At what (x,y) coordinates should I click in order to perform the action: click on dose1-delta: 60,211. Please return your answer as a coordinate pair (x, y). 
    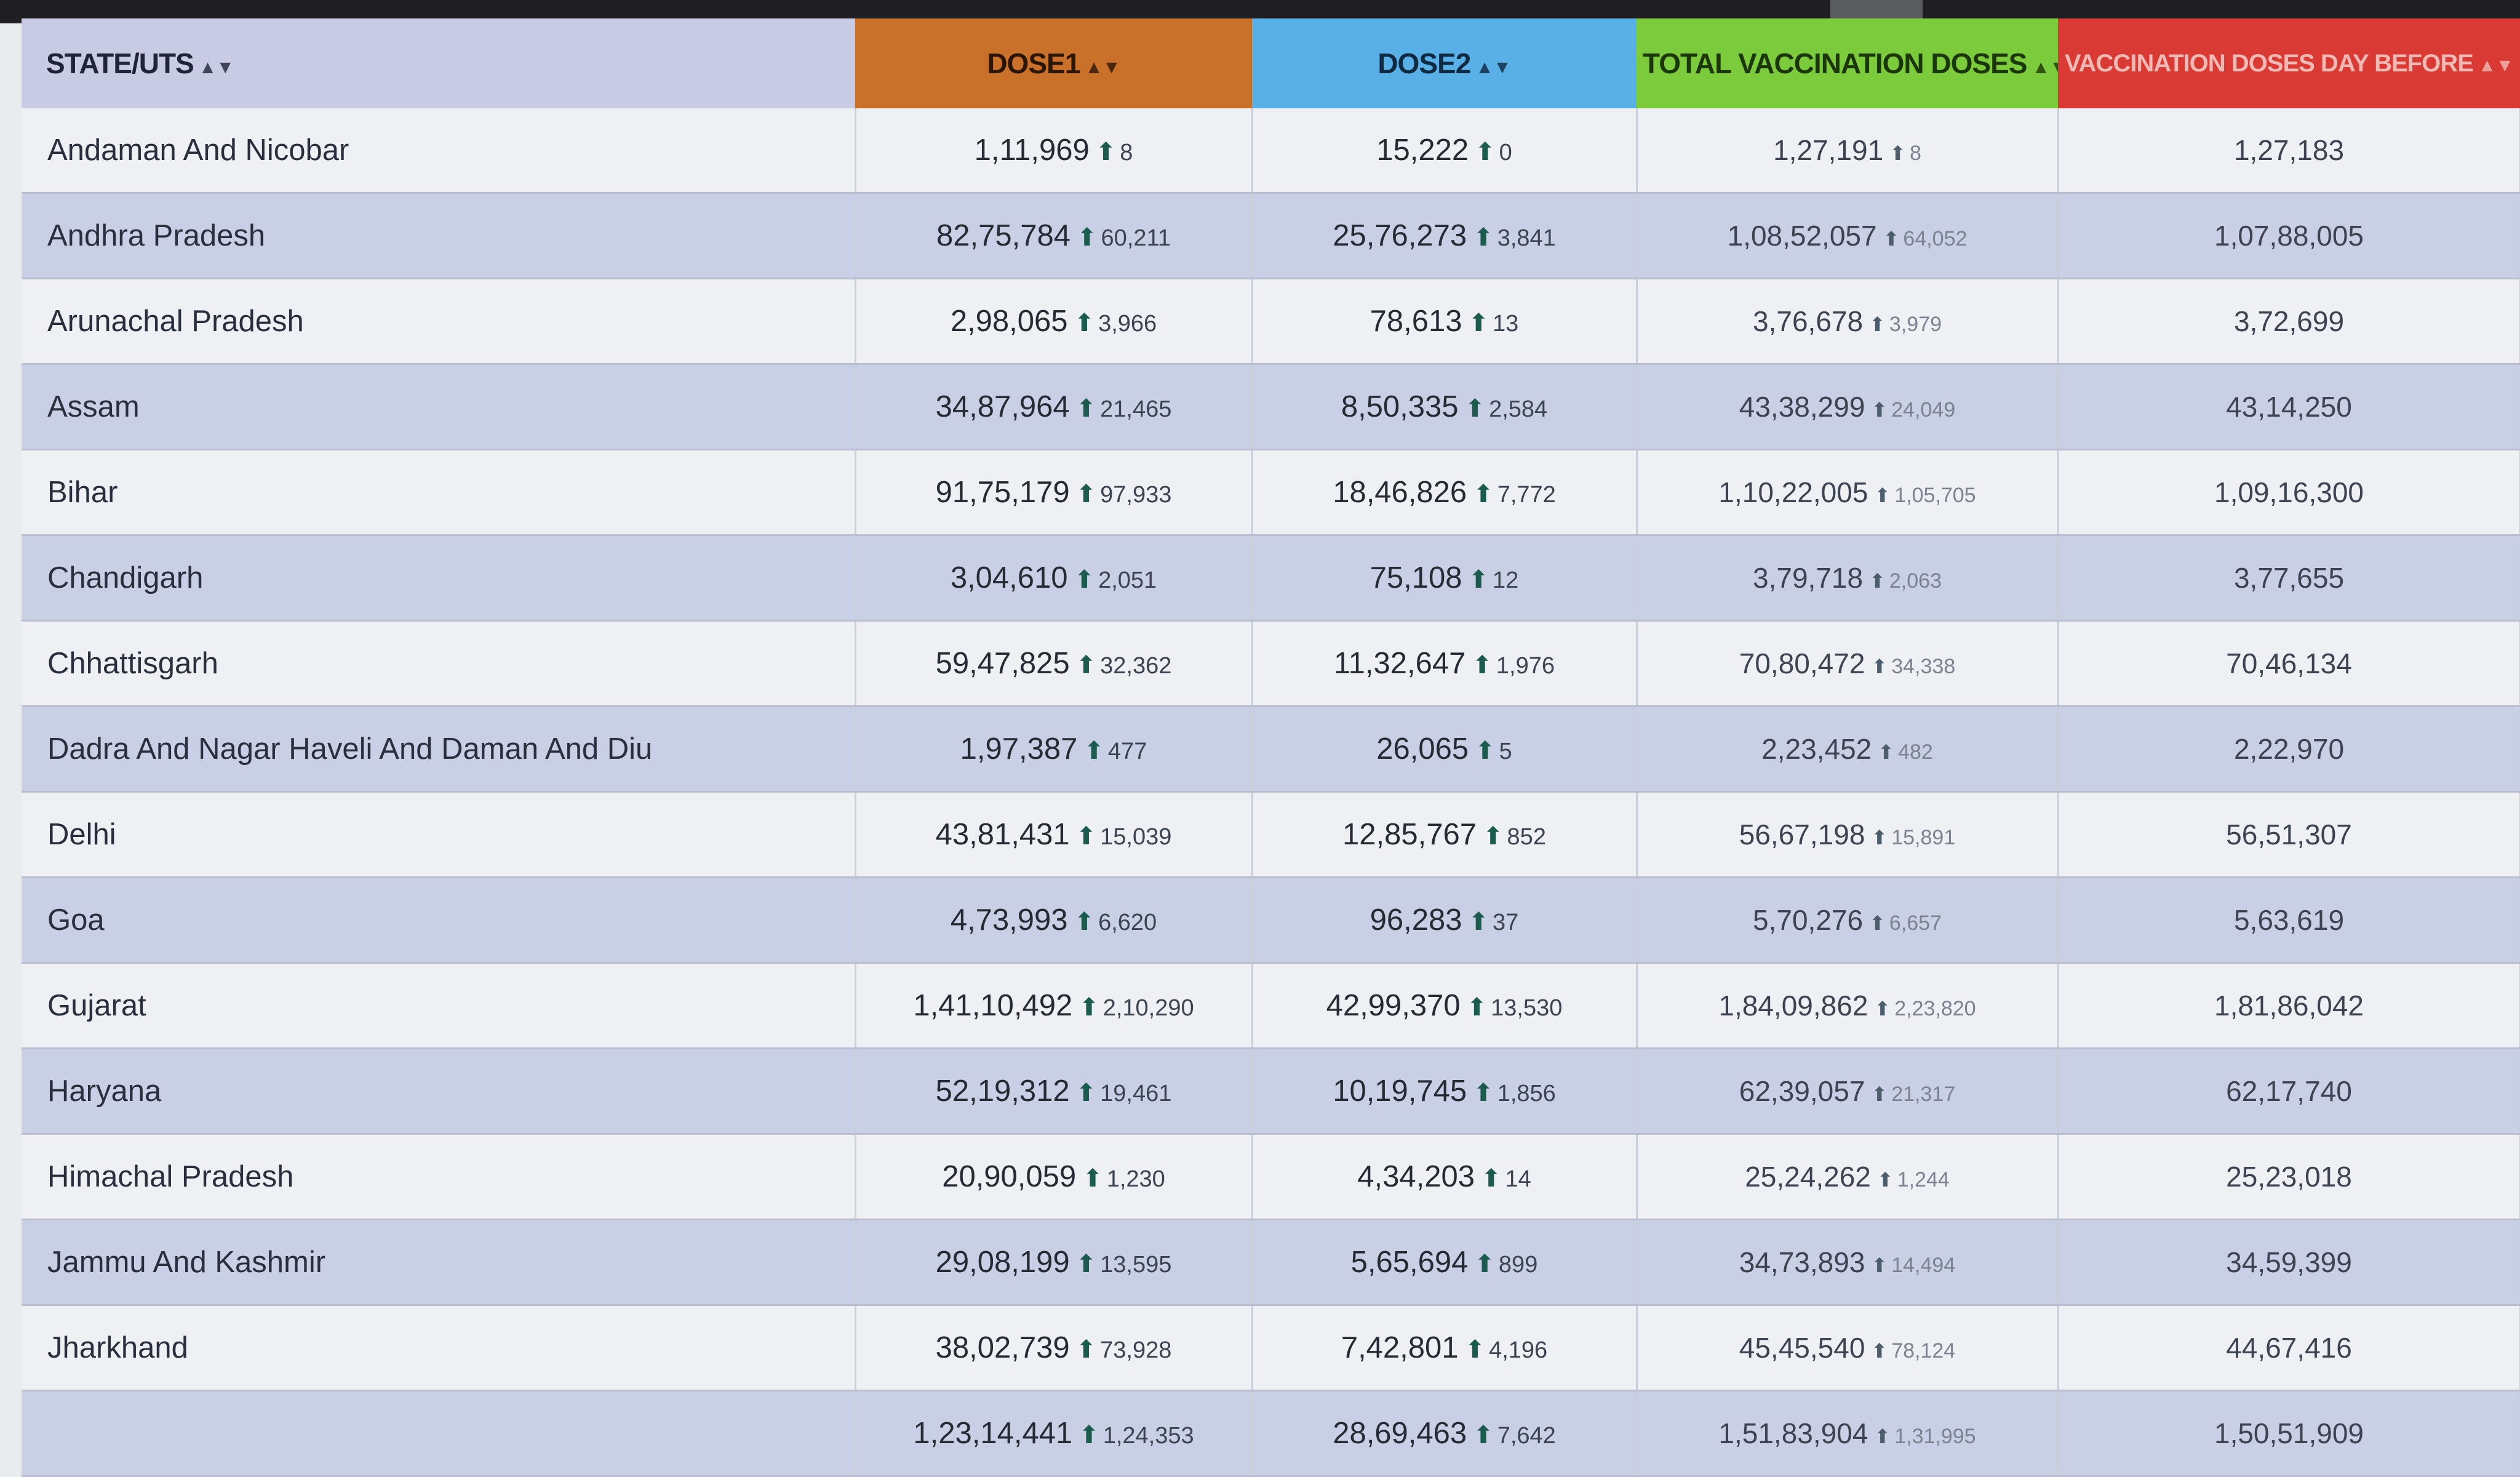
    Looking at the image, I should click on (1136, 238).